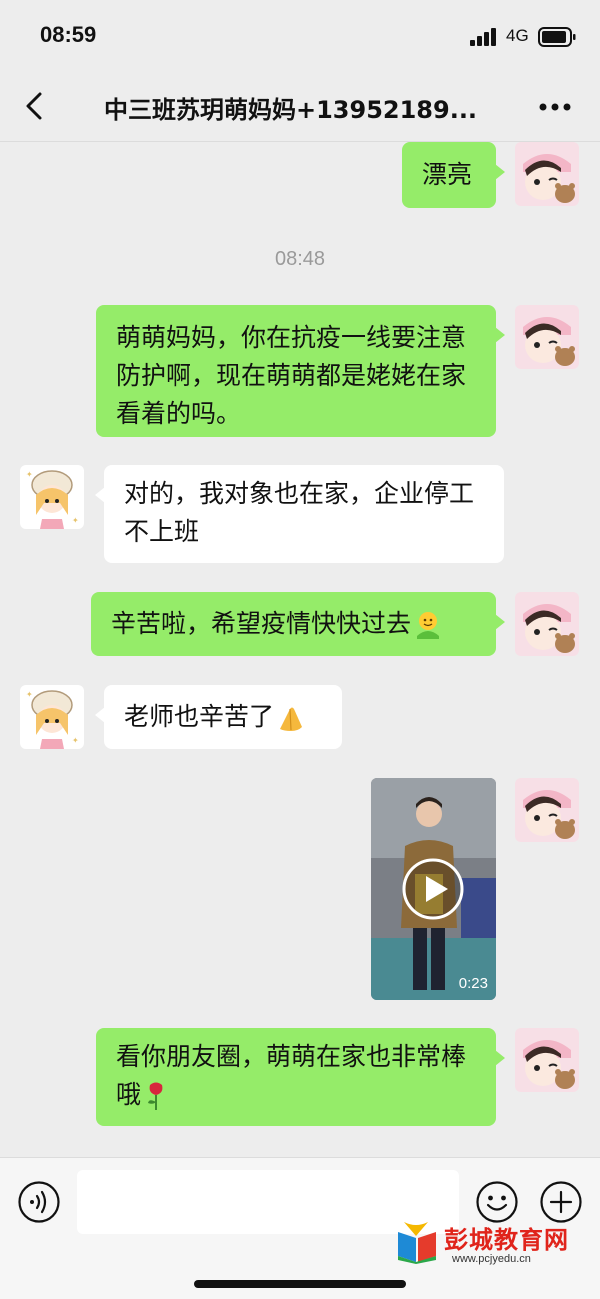 Image resolution: width=600 pixels, height=1299 pixels. I want to click on message-text: 老师也辛苦了, so click(199, 716).